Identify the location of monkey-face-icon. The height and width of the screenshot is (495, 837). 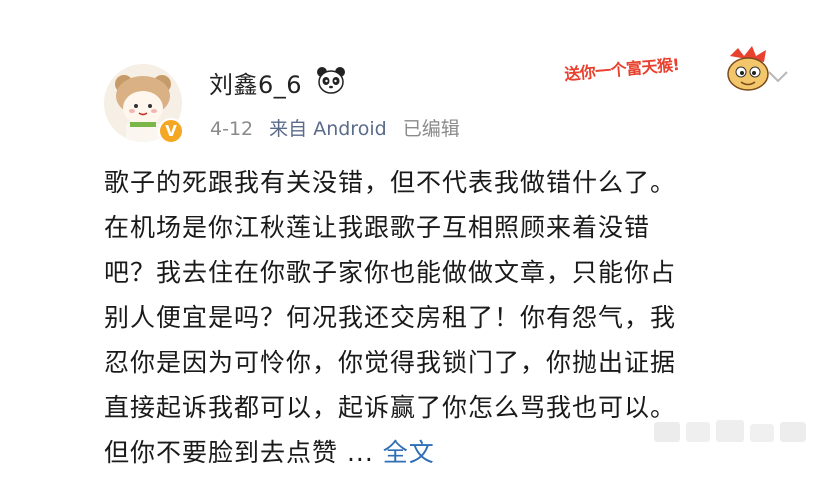
(748, 69).